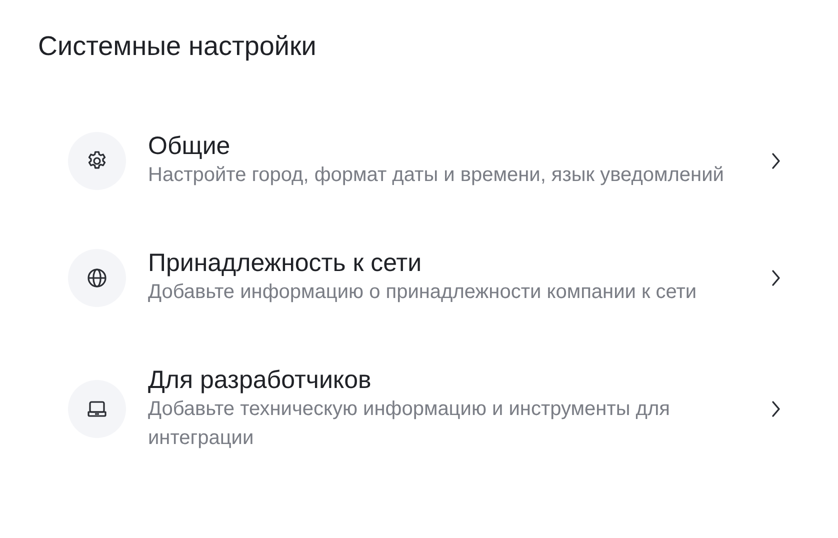  I want to click on setting-title: Общие, so click(453, 146).